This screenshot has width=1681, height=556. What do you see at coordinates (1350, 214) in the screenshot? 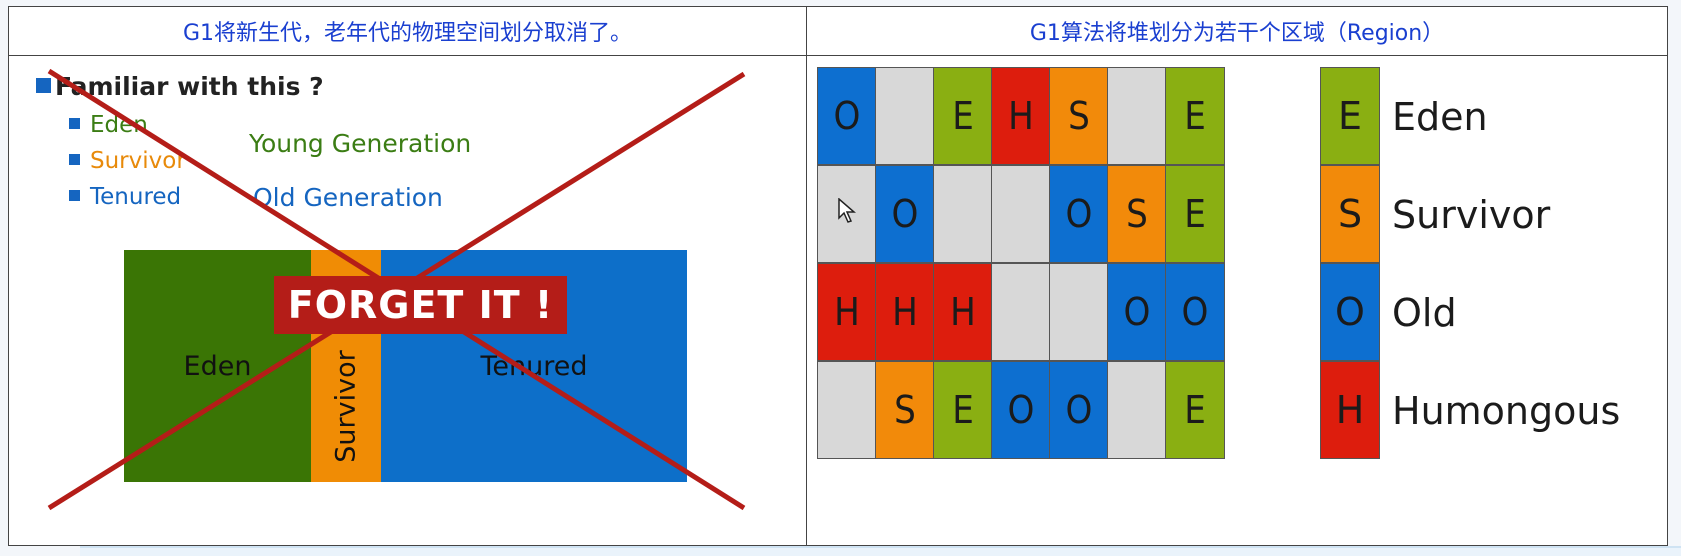
I see `legend-swatch-s: S` at bounding box center [1350, 214].